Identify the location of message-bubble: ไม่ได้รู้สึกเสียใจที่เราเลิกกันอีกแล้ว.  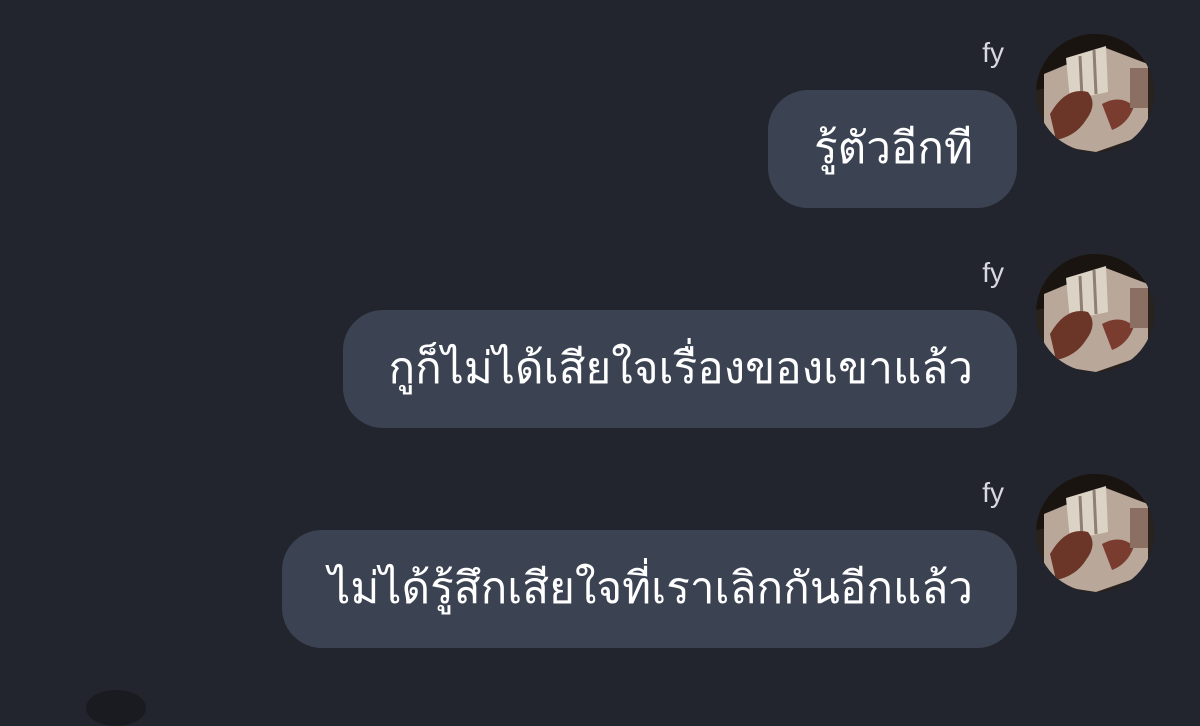
(649, 589).